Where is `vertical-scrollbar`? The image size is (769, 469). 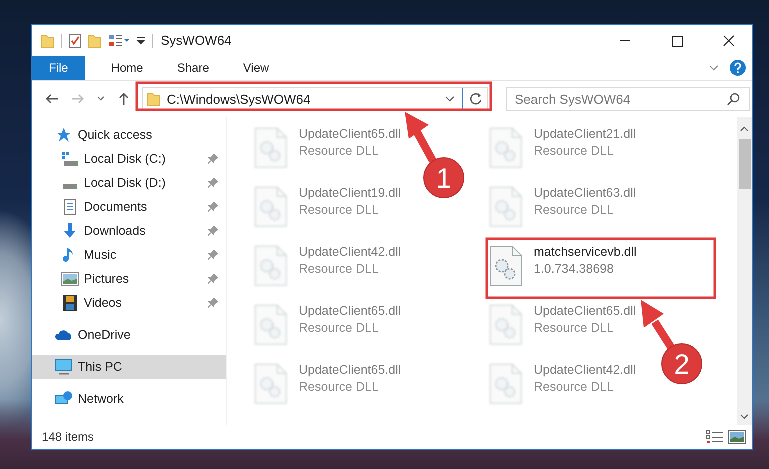
vertical-scrollbar is located at coordinates (744, 271).